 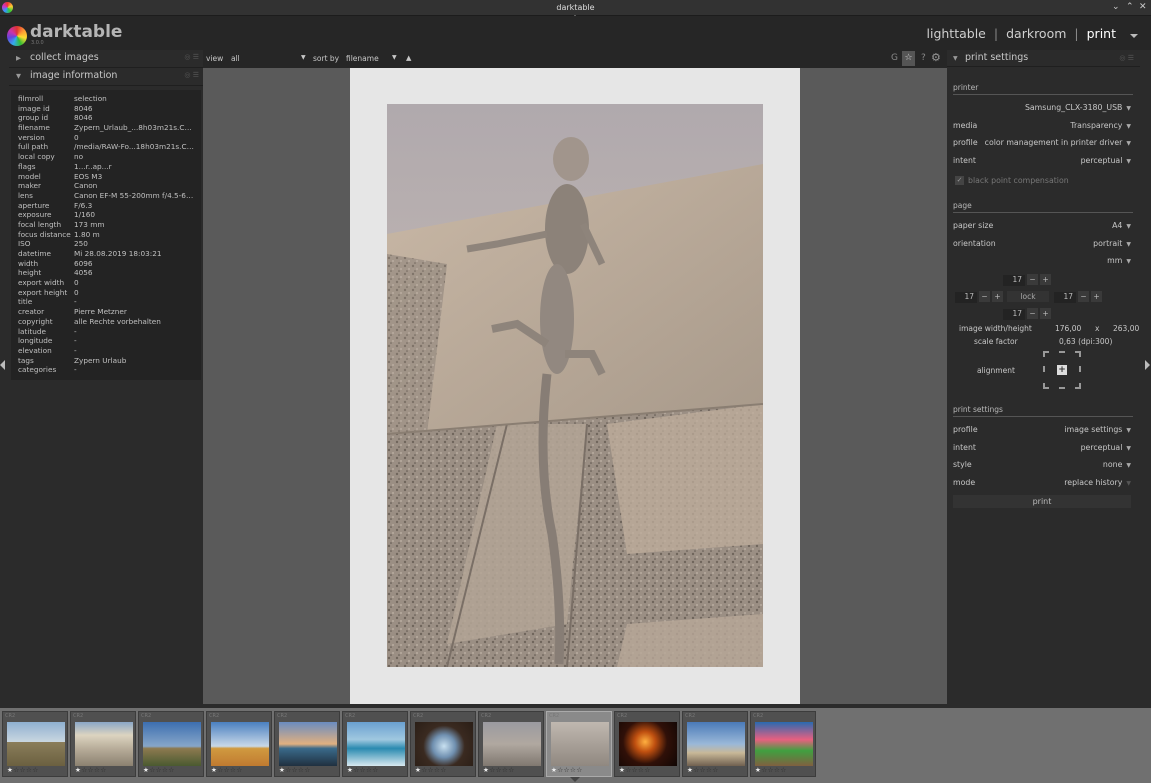 What do you see at coordinates (106, 77) in the screenshot?
I see `image-information-module-header: ▼ image information ◎ ☰` at bounding box center [106, 77].